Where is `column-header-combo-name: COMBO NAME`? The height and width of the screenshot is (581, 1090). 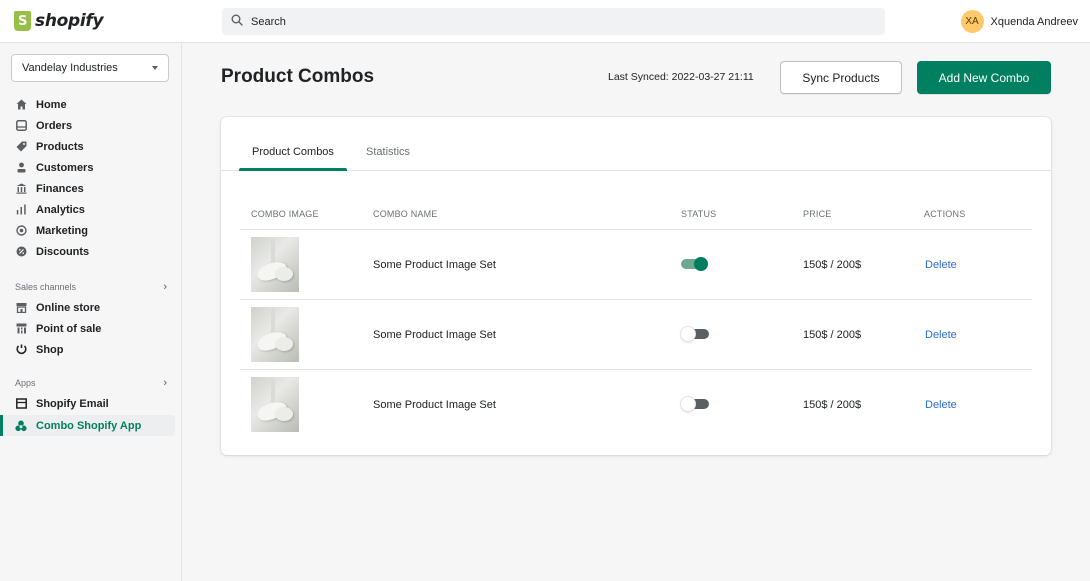
column-header-combo-name: COMBO NAME is located at coordinates (405, 214).